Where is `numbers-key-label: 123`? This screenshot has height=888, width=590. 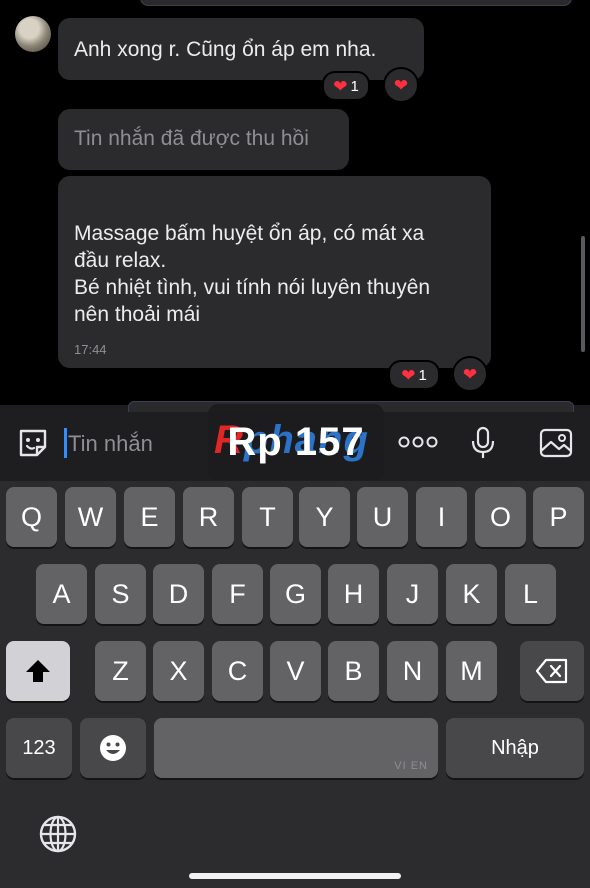
numbers-key-label: 123 is located at coordinates (39, 747).